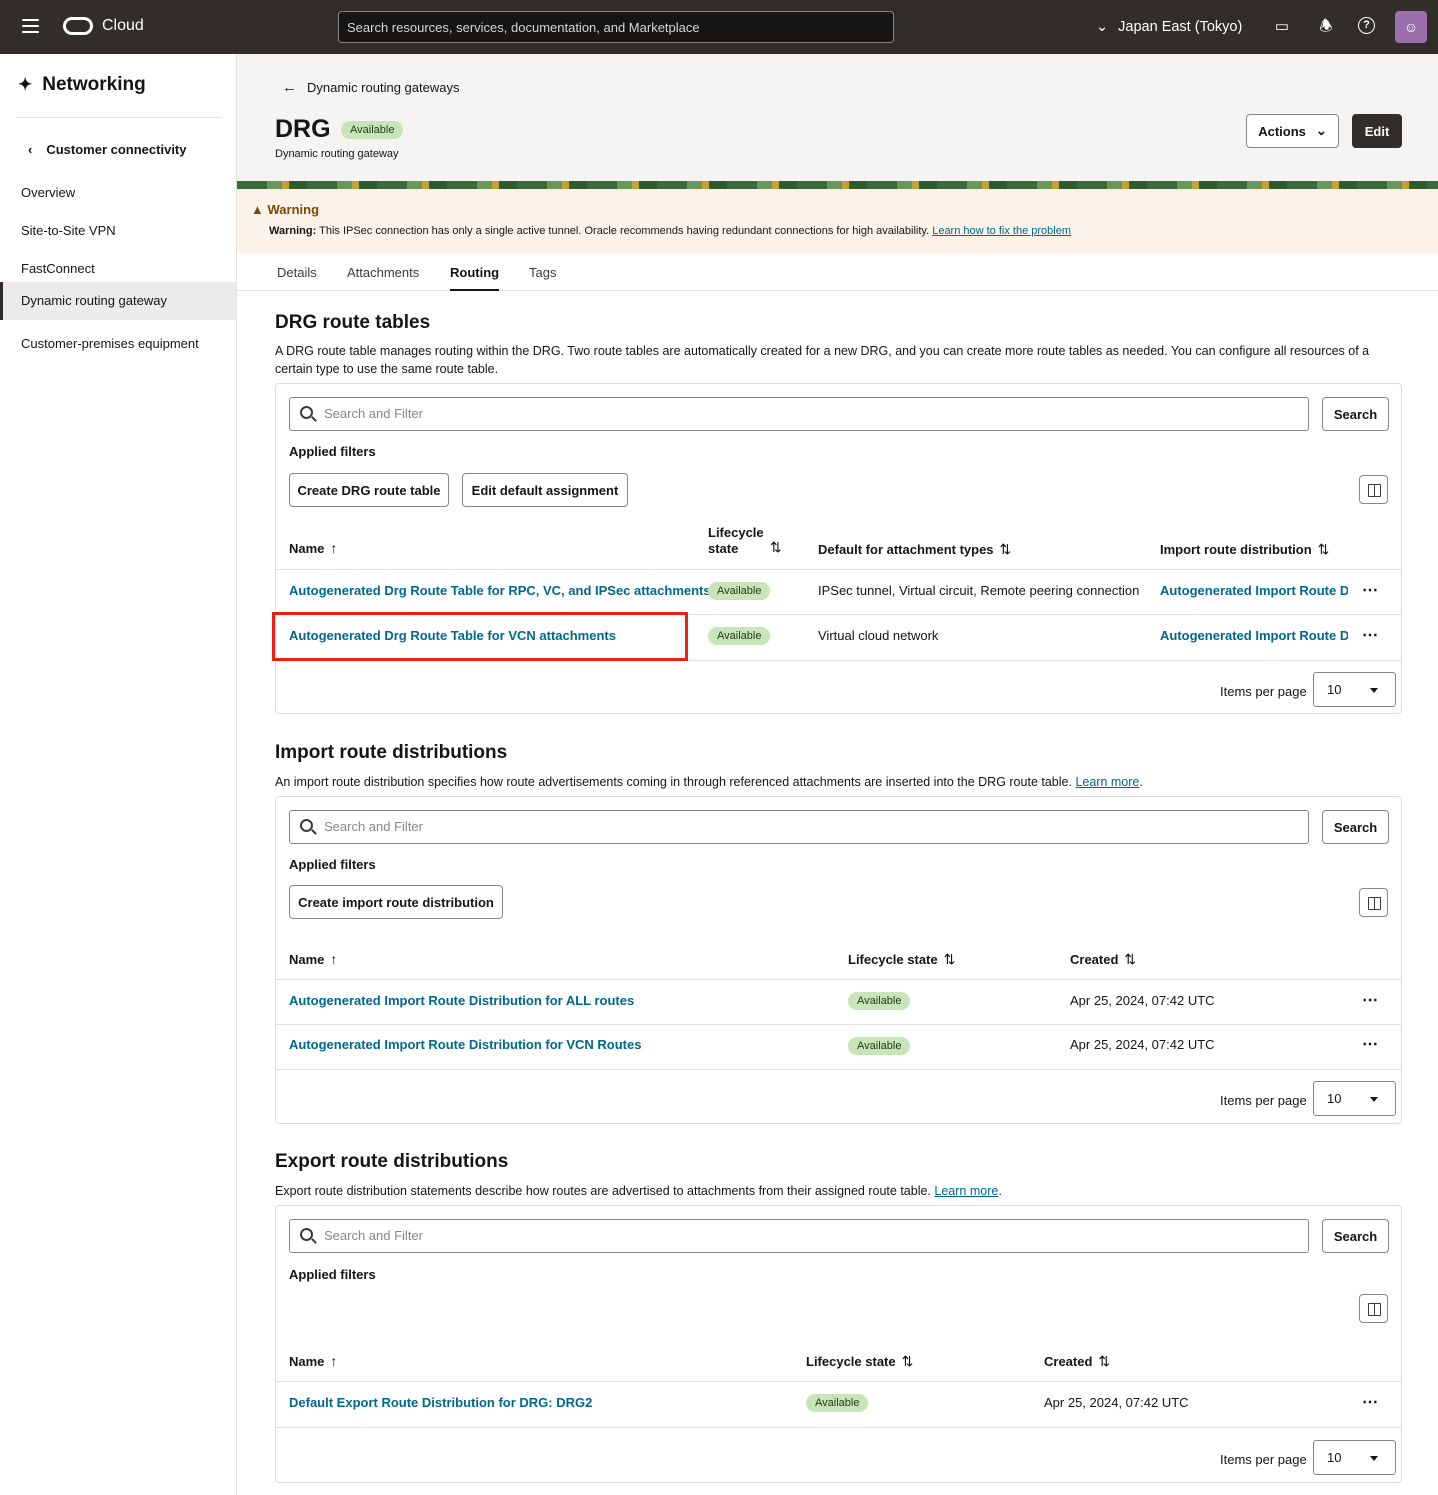  Describe the element at coordinates (396, 902) in the screenshot. I see `create-import-route-distribution-button: Create import route distribution` at that location.